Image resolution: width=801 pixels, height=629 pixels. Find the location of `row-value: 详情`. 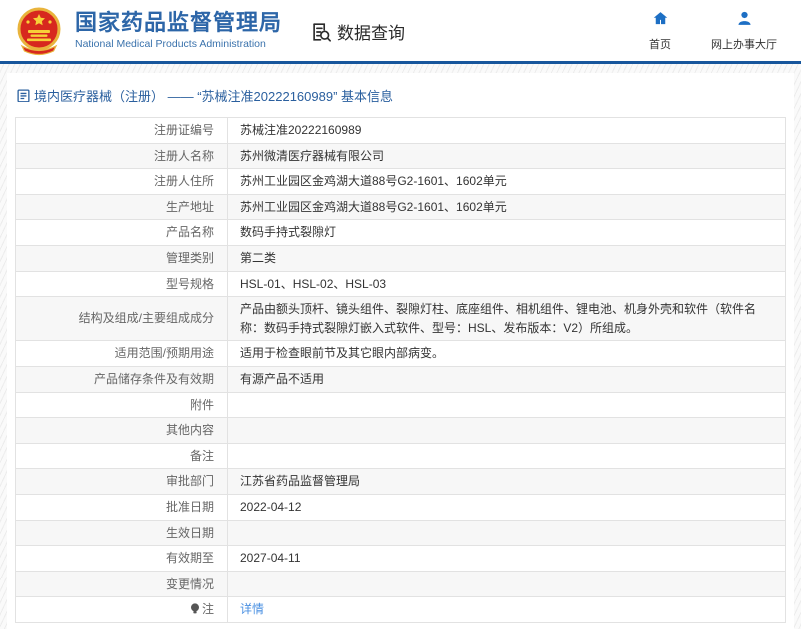

row-value: 详情 is located at coordinates (506, 609).